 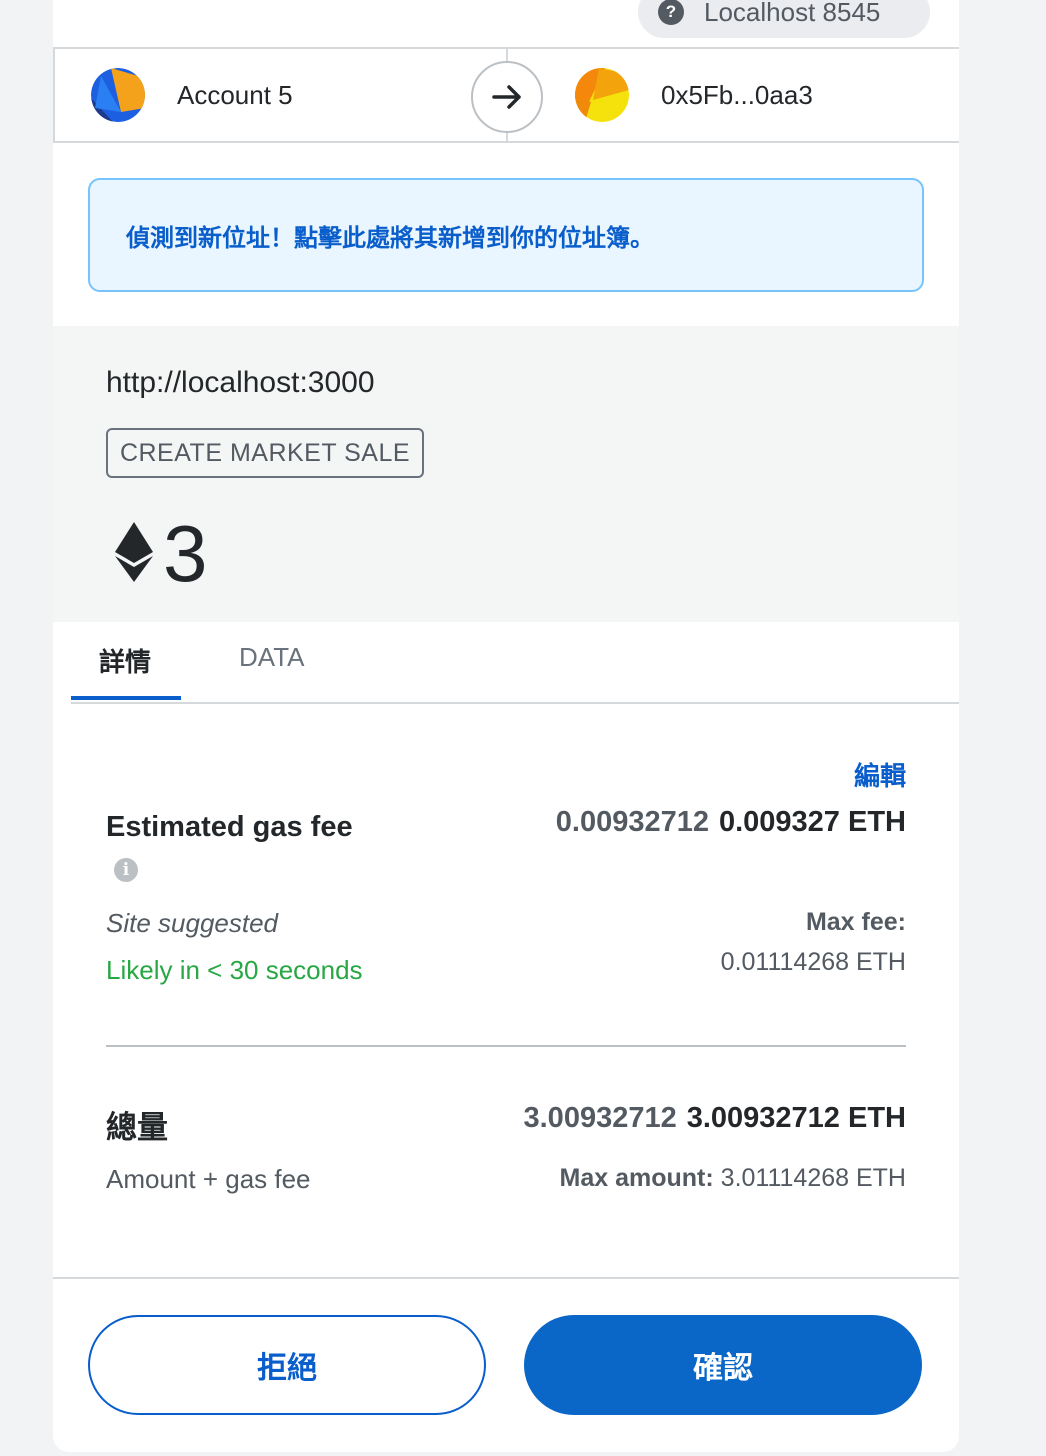 I want to click on network-selector: ? Localhost 8545, so click(x=784, y=19).